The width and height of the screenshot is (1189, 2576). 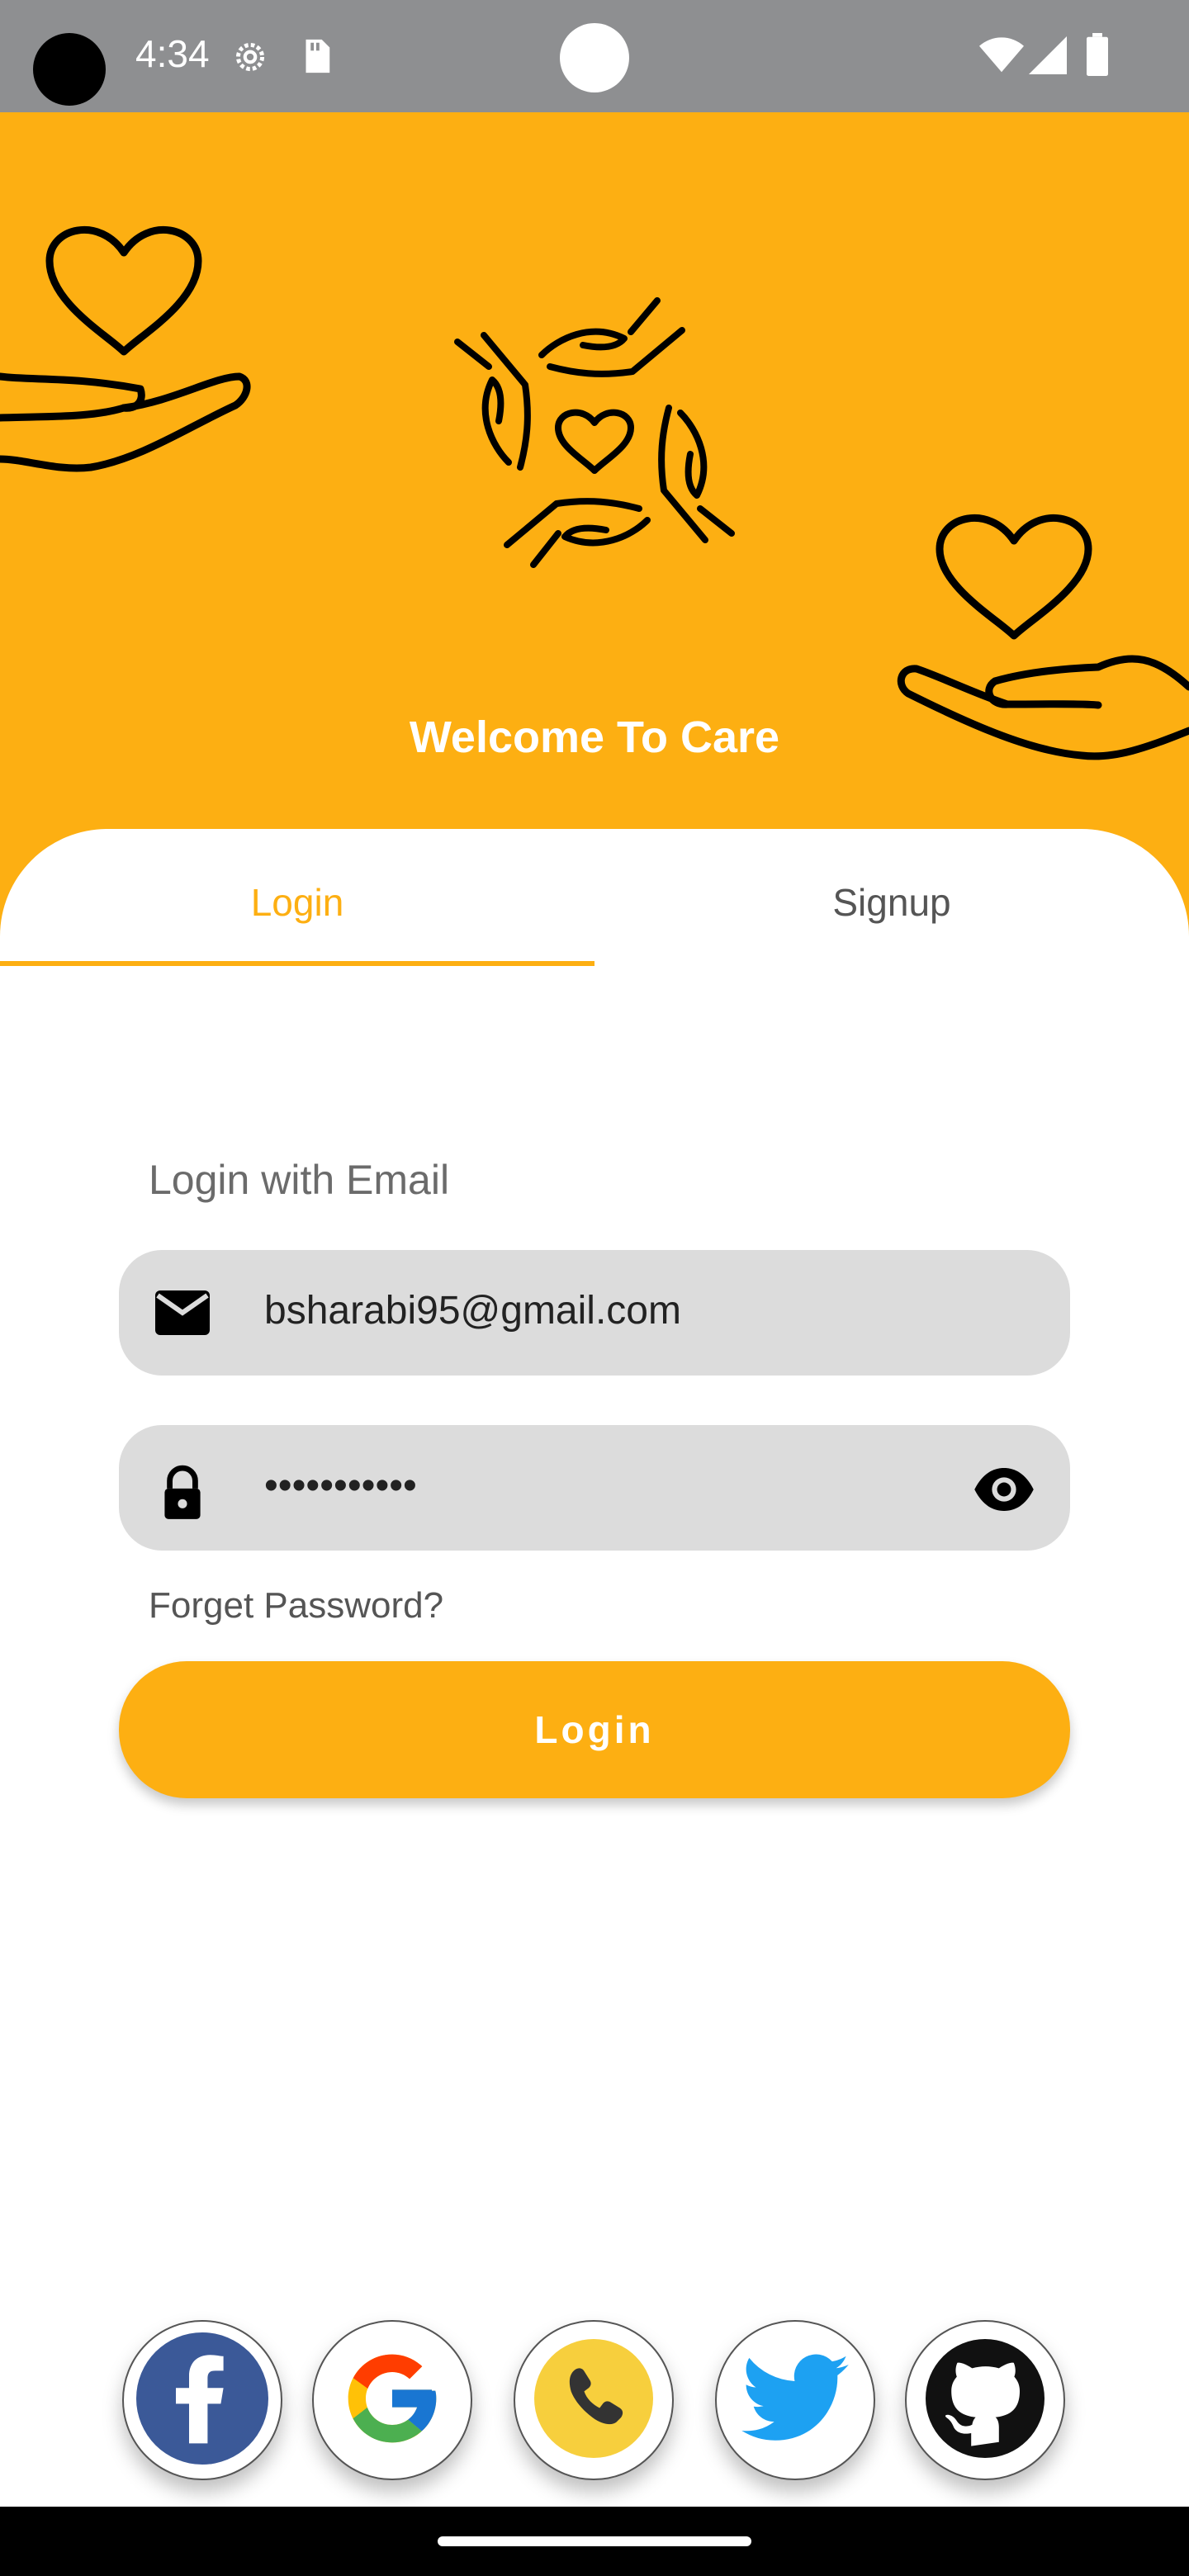 I want to click on login-button: Login, so click(x=594, y=1729).